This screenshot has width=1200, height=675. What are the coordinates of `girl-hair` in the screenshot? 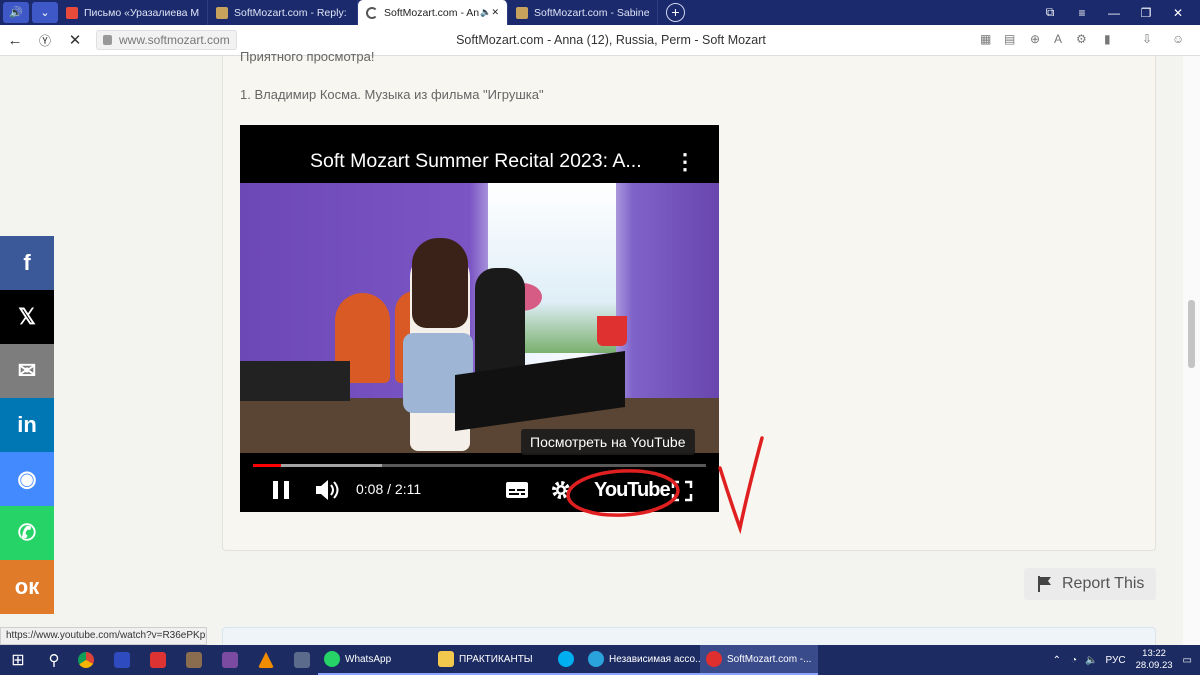 It's located at (440, 283).